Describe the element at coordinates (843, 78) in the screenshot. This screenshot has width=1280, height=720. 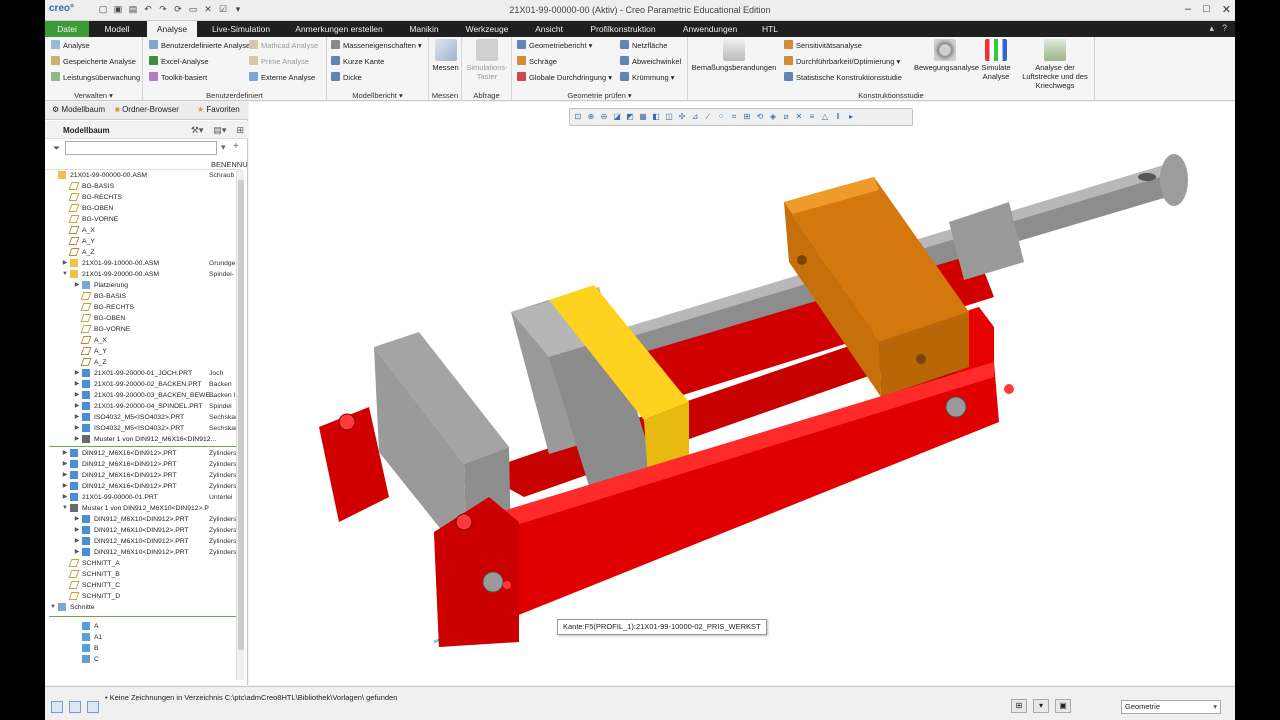
I see `statistical-study-button: Statistische Konstruktionsstudie` at that location.